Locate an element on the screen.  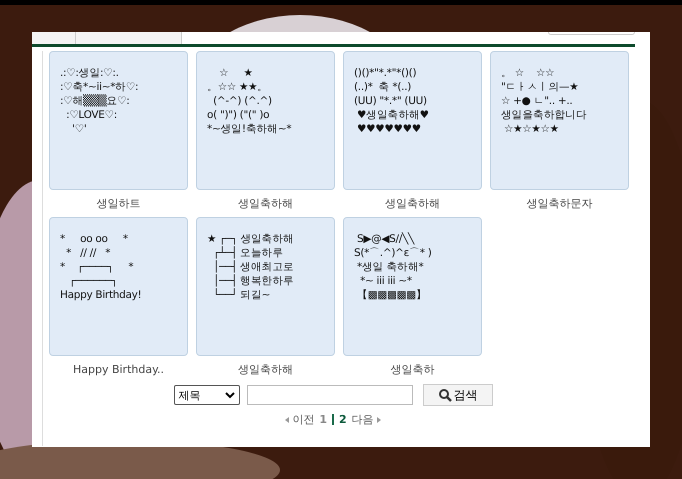
card-caption: 생일축하문자 is located at coordinates (559, 203).